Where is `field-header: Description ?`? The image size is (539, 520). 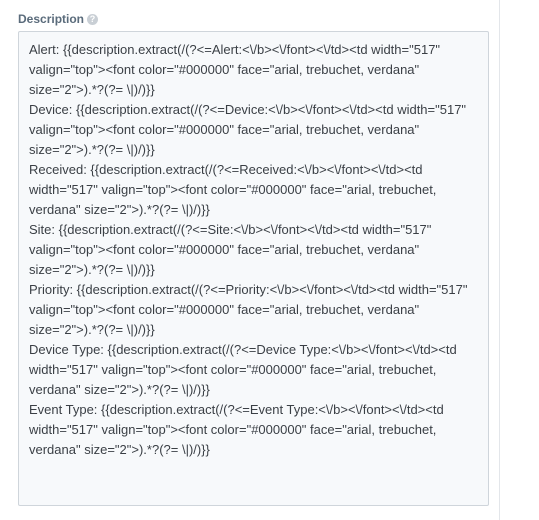
field-header: Description ? is located at coordinates (58, 19).